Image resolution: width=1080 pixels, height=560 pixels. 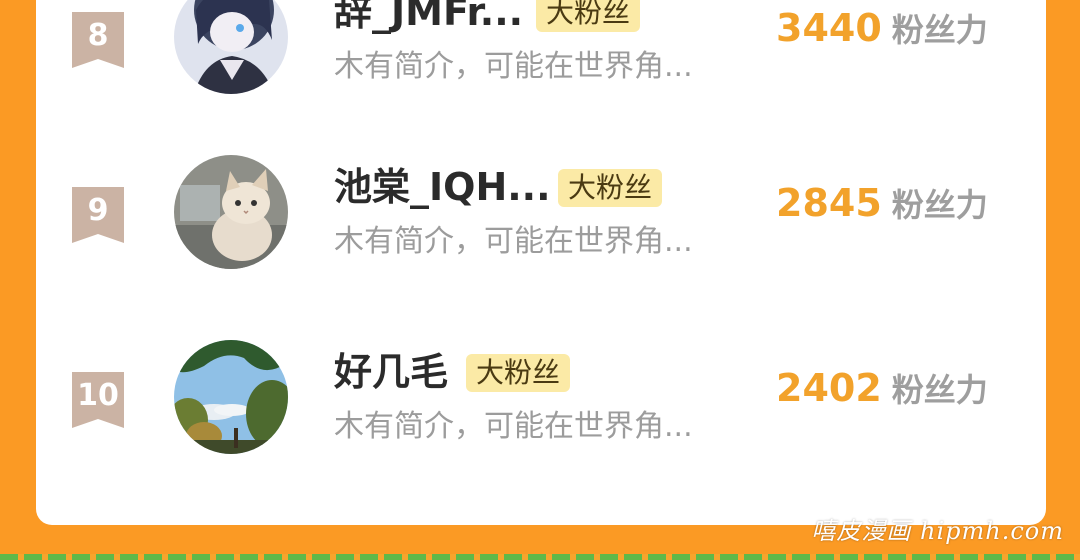 What do you see at coordinates (829, 28) in the screenshot?
I see `score-value: 3440` at bounding box center [829, 28].